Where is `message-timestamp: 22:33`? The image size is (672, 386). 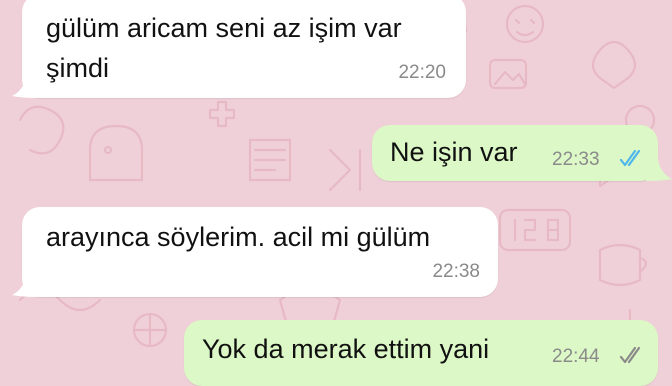 message-timestamp: 22:33 is located at coordinates (576, 159).